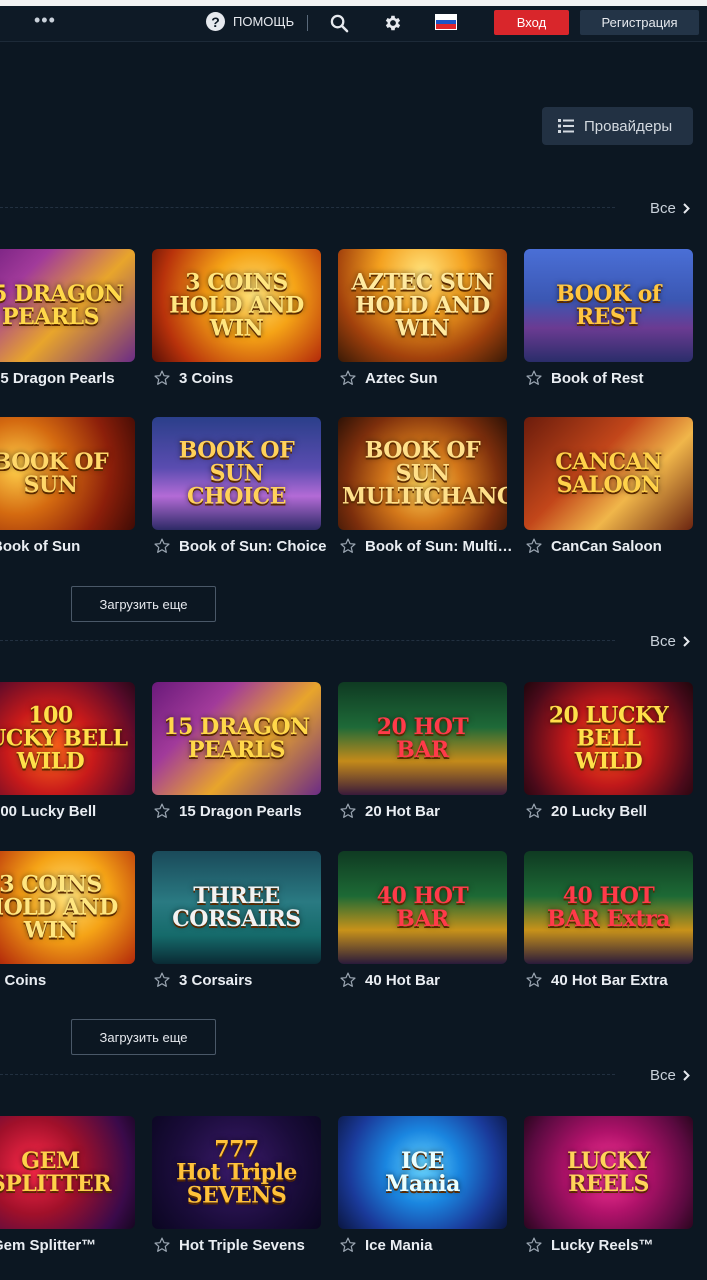  I want to click on game-thumbnail: CANCAN SALOON, so click(608, 473).